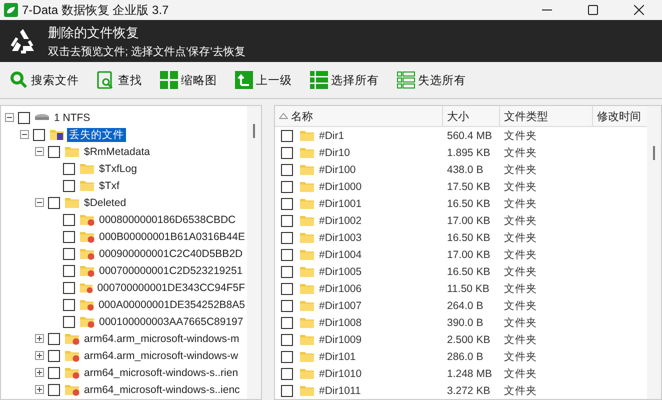 This screenshot has width=662, height=400. What do you see at coordinates (334, 152) in the screenshot?
I see `file-name: #Dir10` at bounding box center [334, 152].